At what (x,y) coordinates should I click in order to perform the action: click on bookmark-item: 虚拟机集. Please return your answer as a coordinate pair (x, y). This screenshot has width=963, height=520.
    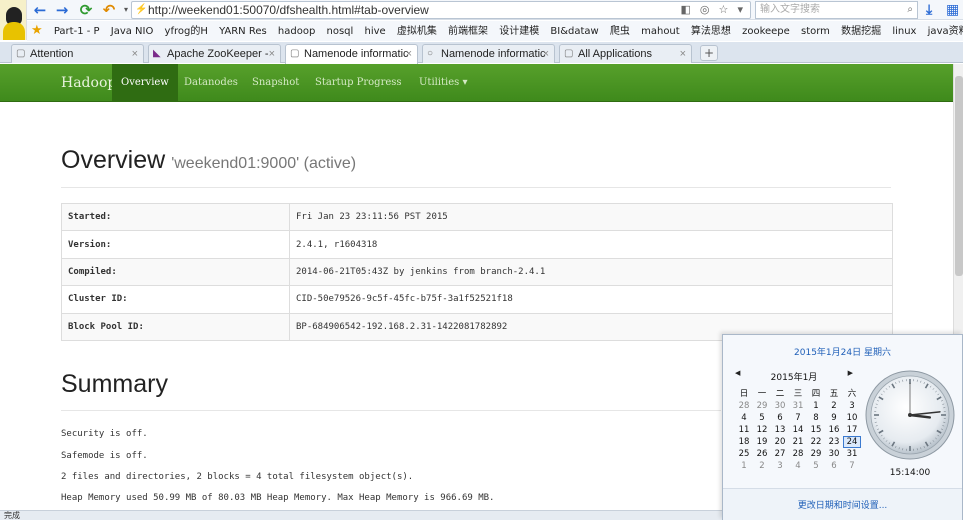
    Looking at the image, I should click on (417, 31).